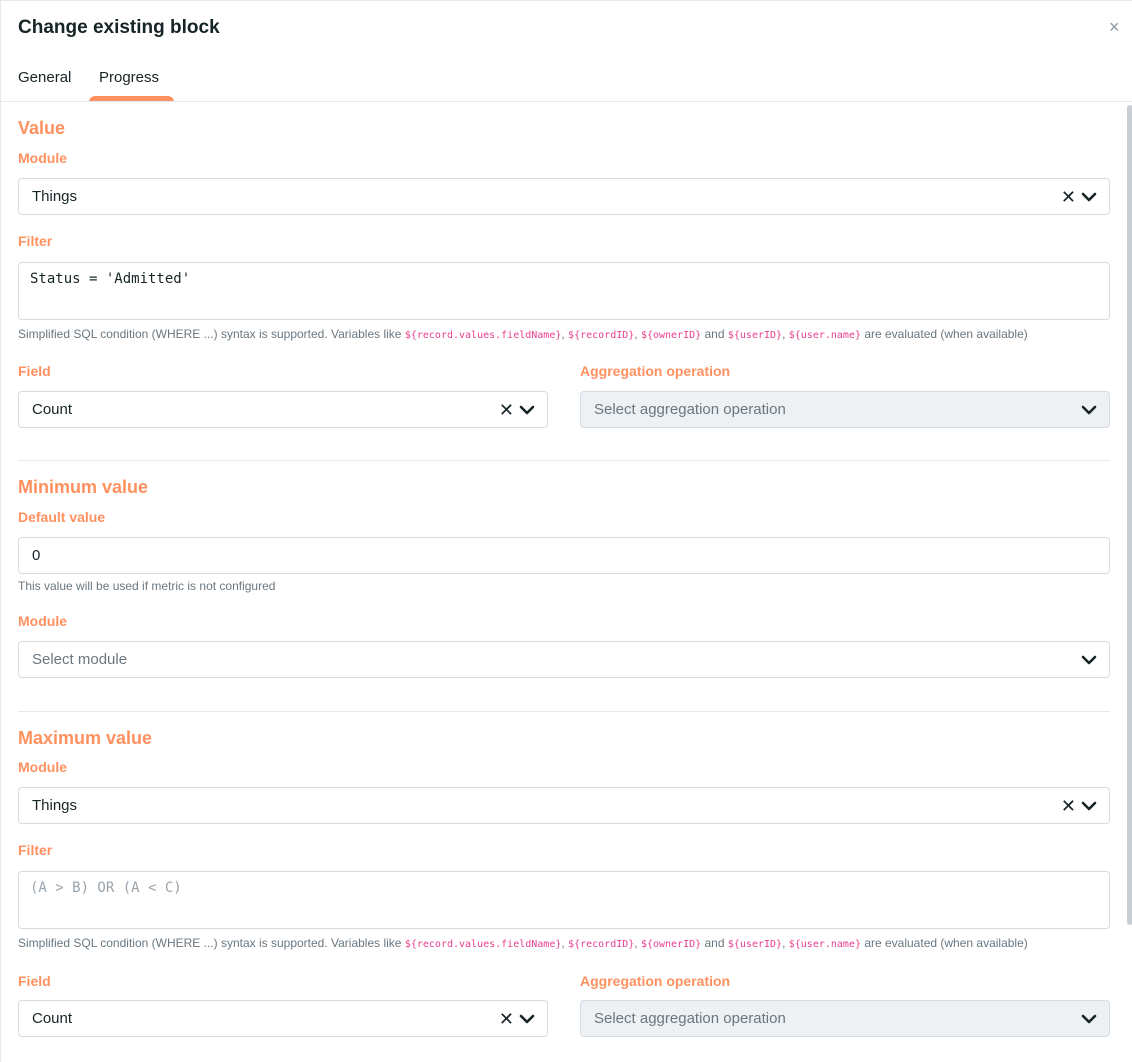  What do you see at coordinates (564, 196) in the screenshot?
I see `value-module-select: Things ✕` at bounding box center [564, 196].